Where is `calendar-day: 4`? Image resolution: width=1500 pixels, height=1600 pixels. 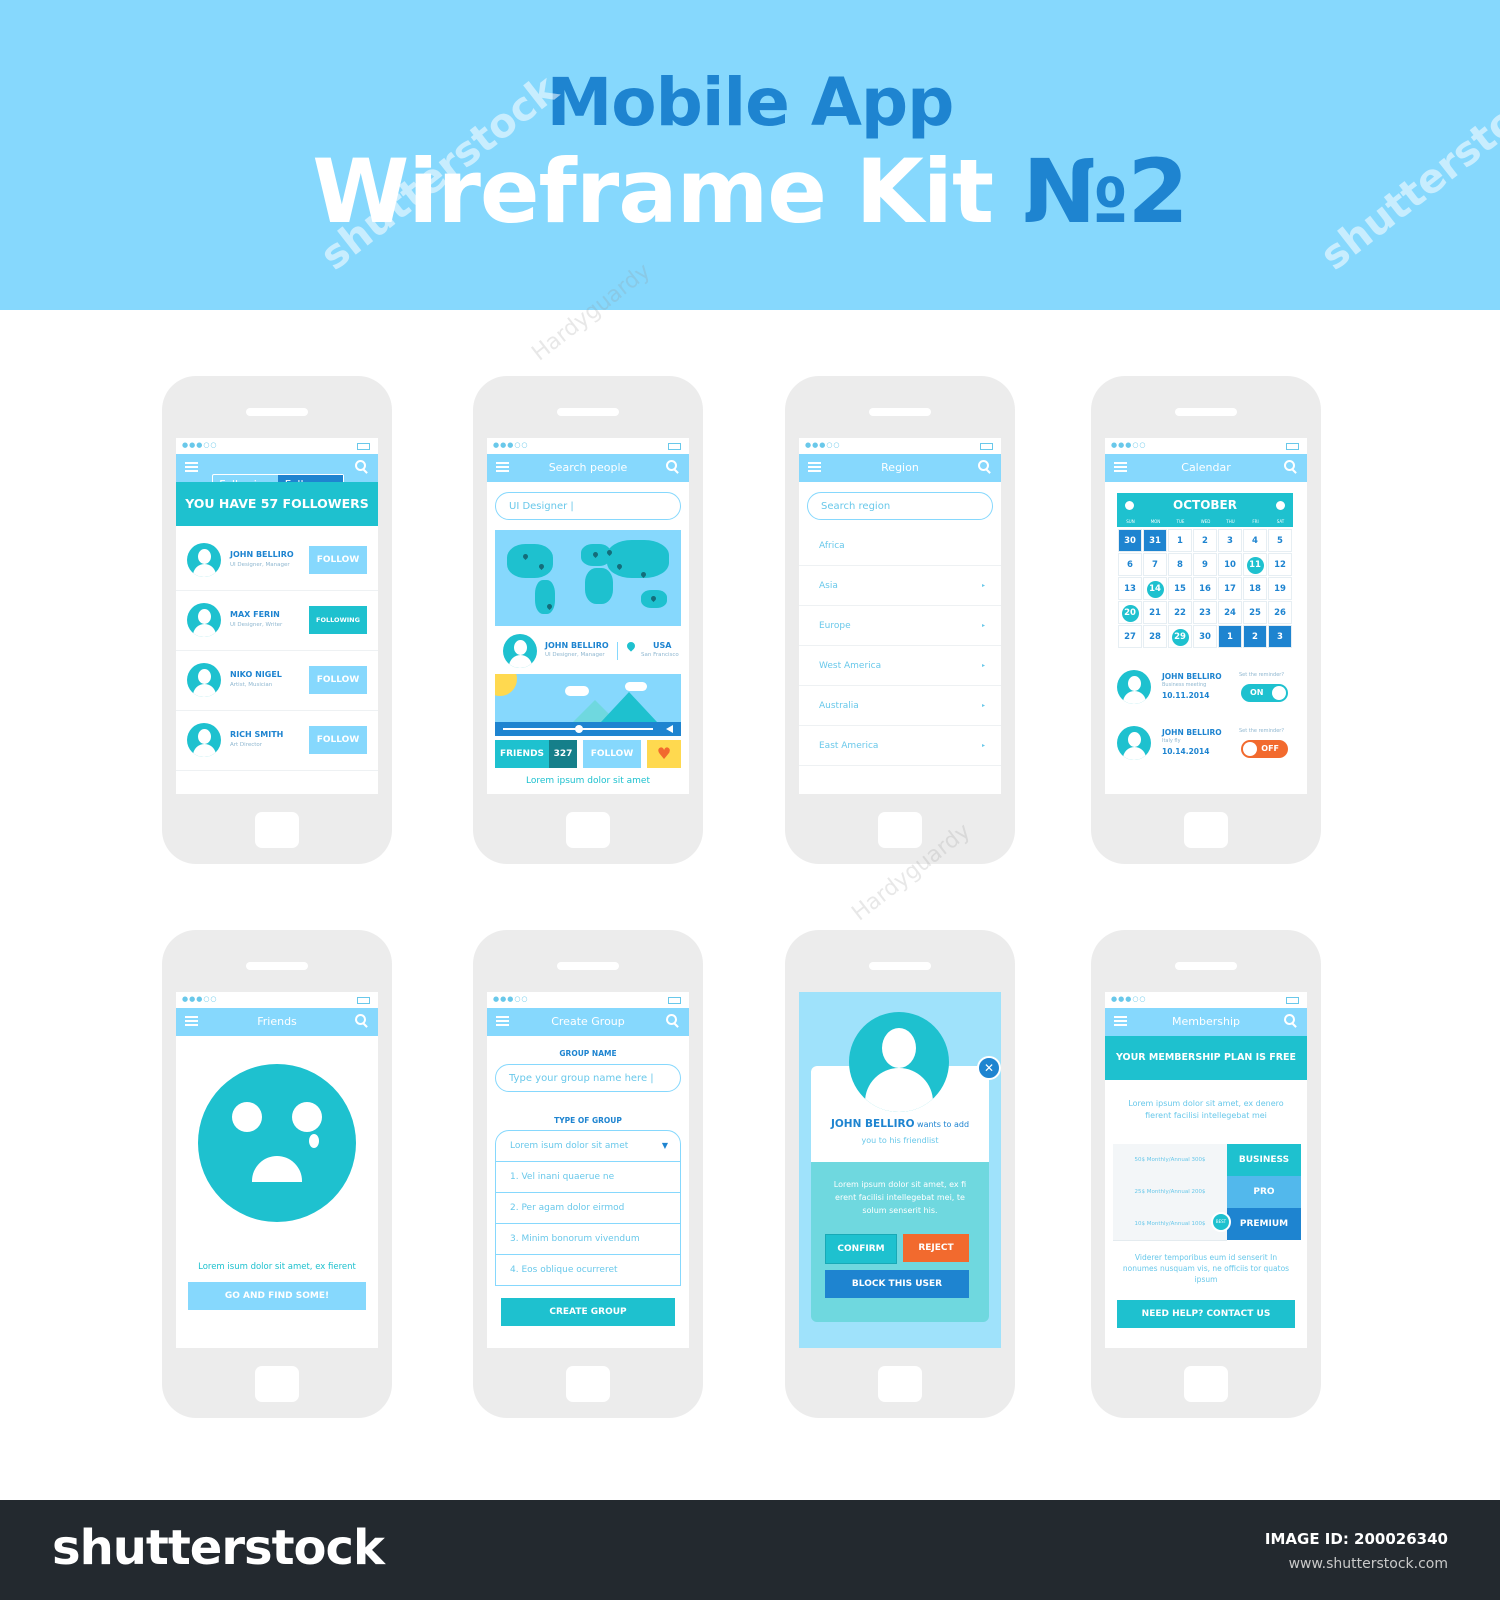 calendar-day: 4 is located at coordinates (1255, 540).